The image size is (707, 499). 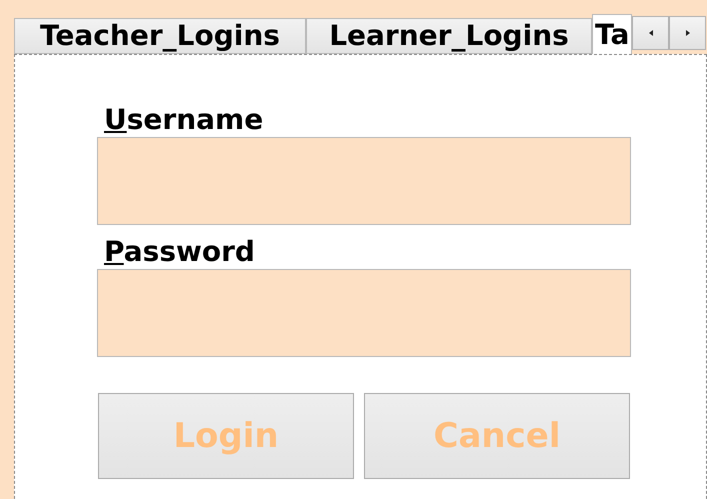 What do you see at coordinates (184, 120) in the screenshot?
I see `field-label: Username` at bounding box center [184, 120].